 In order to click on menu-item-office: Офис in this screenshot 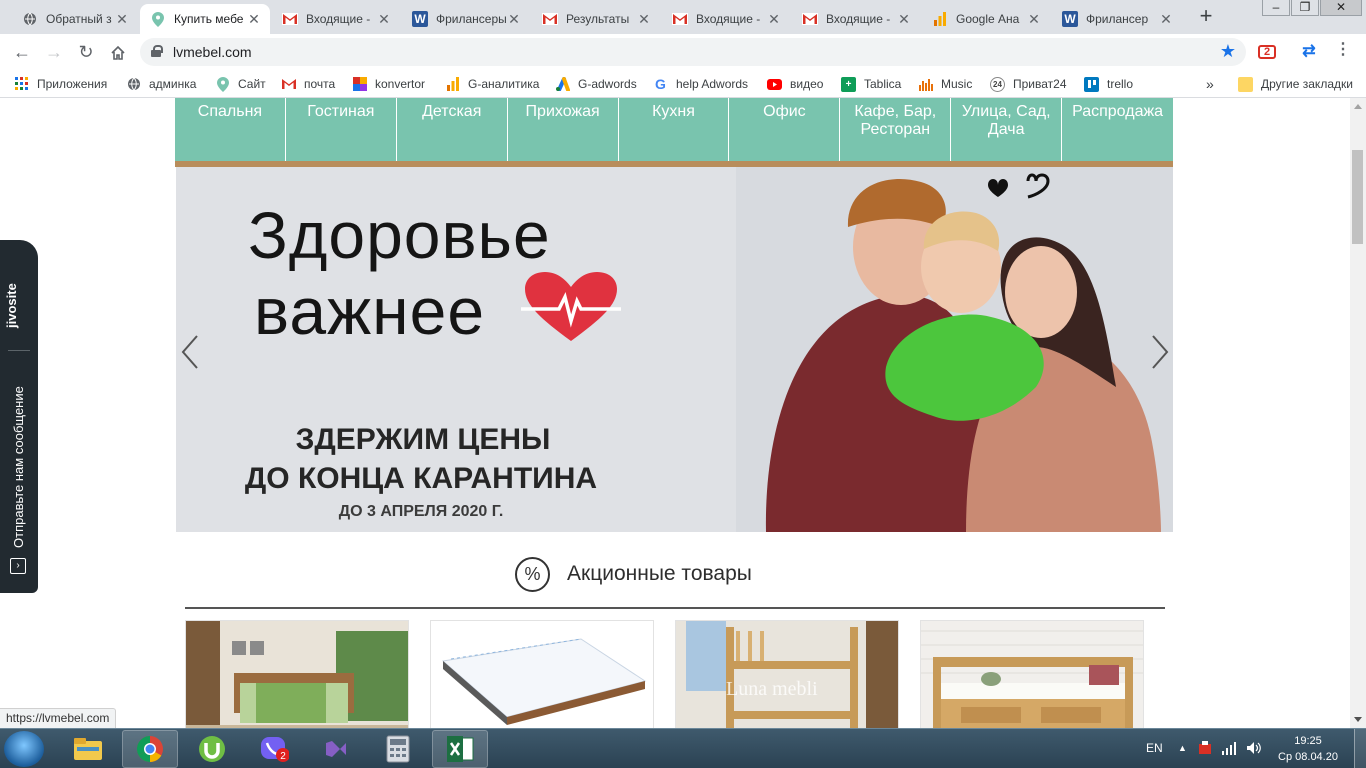, I will do `click(785, 129)`.